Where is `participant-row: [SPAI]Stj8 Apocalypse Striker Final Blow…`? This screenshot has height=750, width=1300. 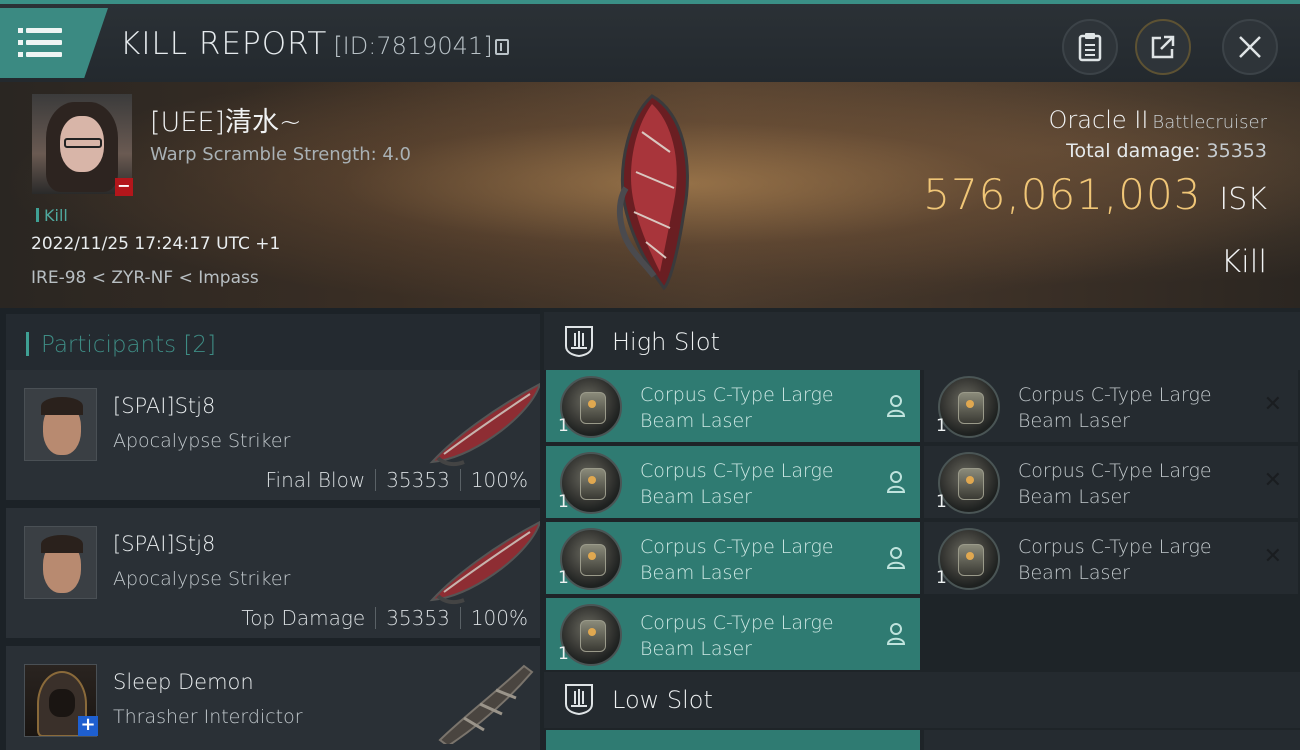 participant-row: [SPAI]Stj8 Apocalypse Striker Final Blow… is located at coordinates (274, 437).